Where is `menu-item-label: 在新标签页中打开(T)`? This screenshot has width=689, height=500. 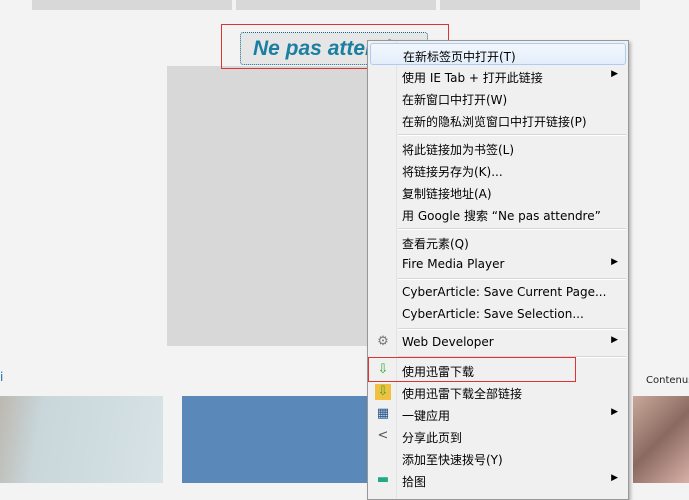 menu-item-label: 在新标签页中打开(T) is located at coordinates (459, 57).